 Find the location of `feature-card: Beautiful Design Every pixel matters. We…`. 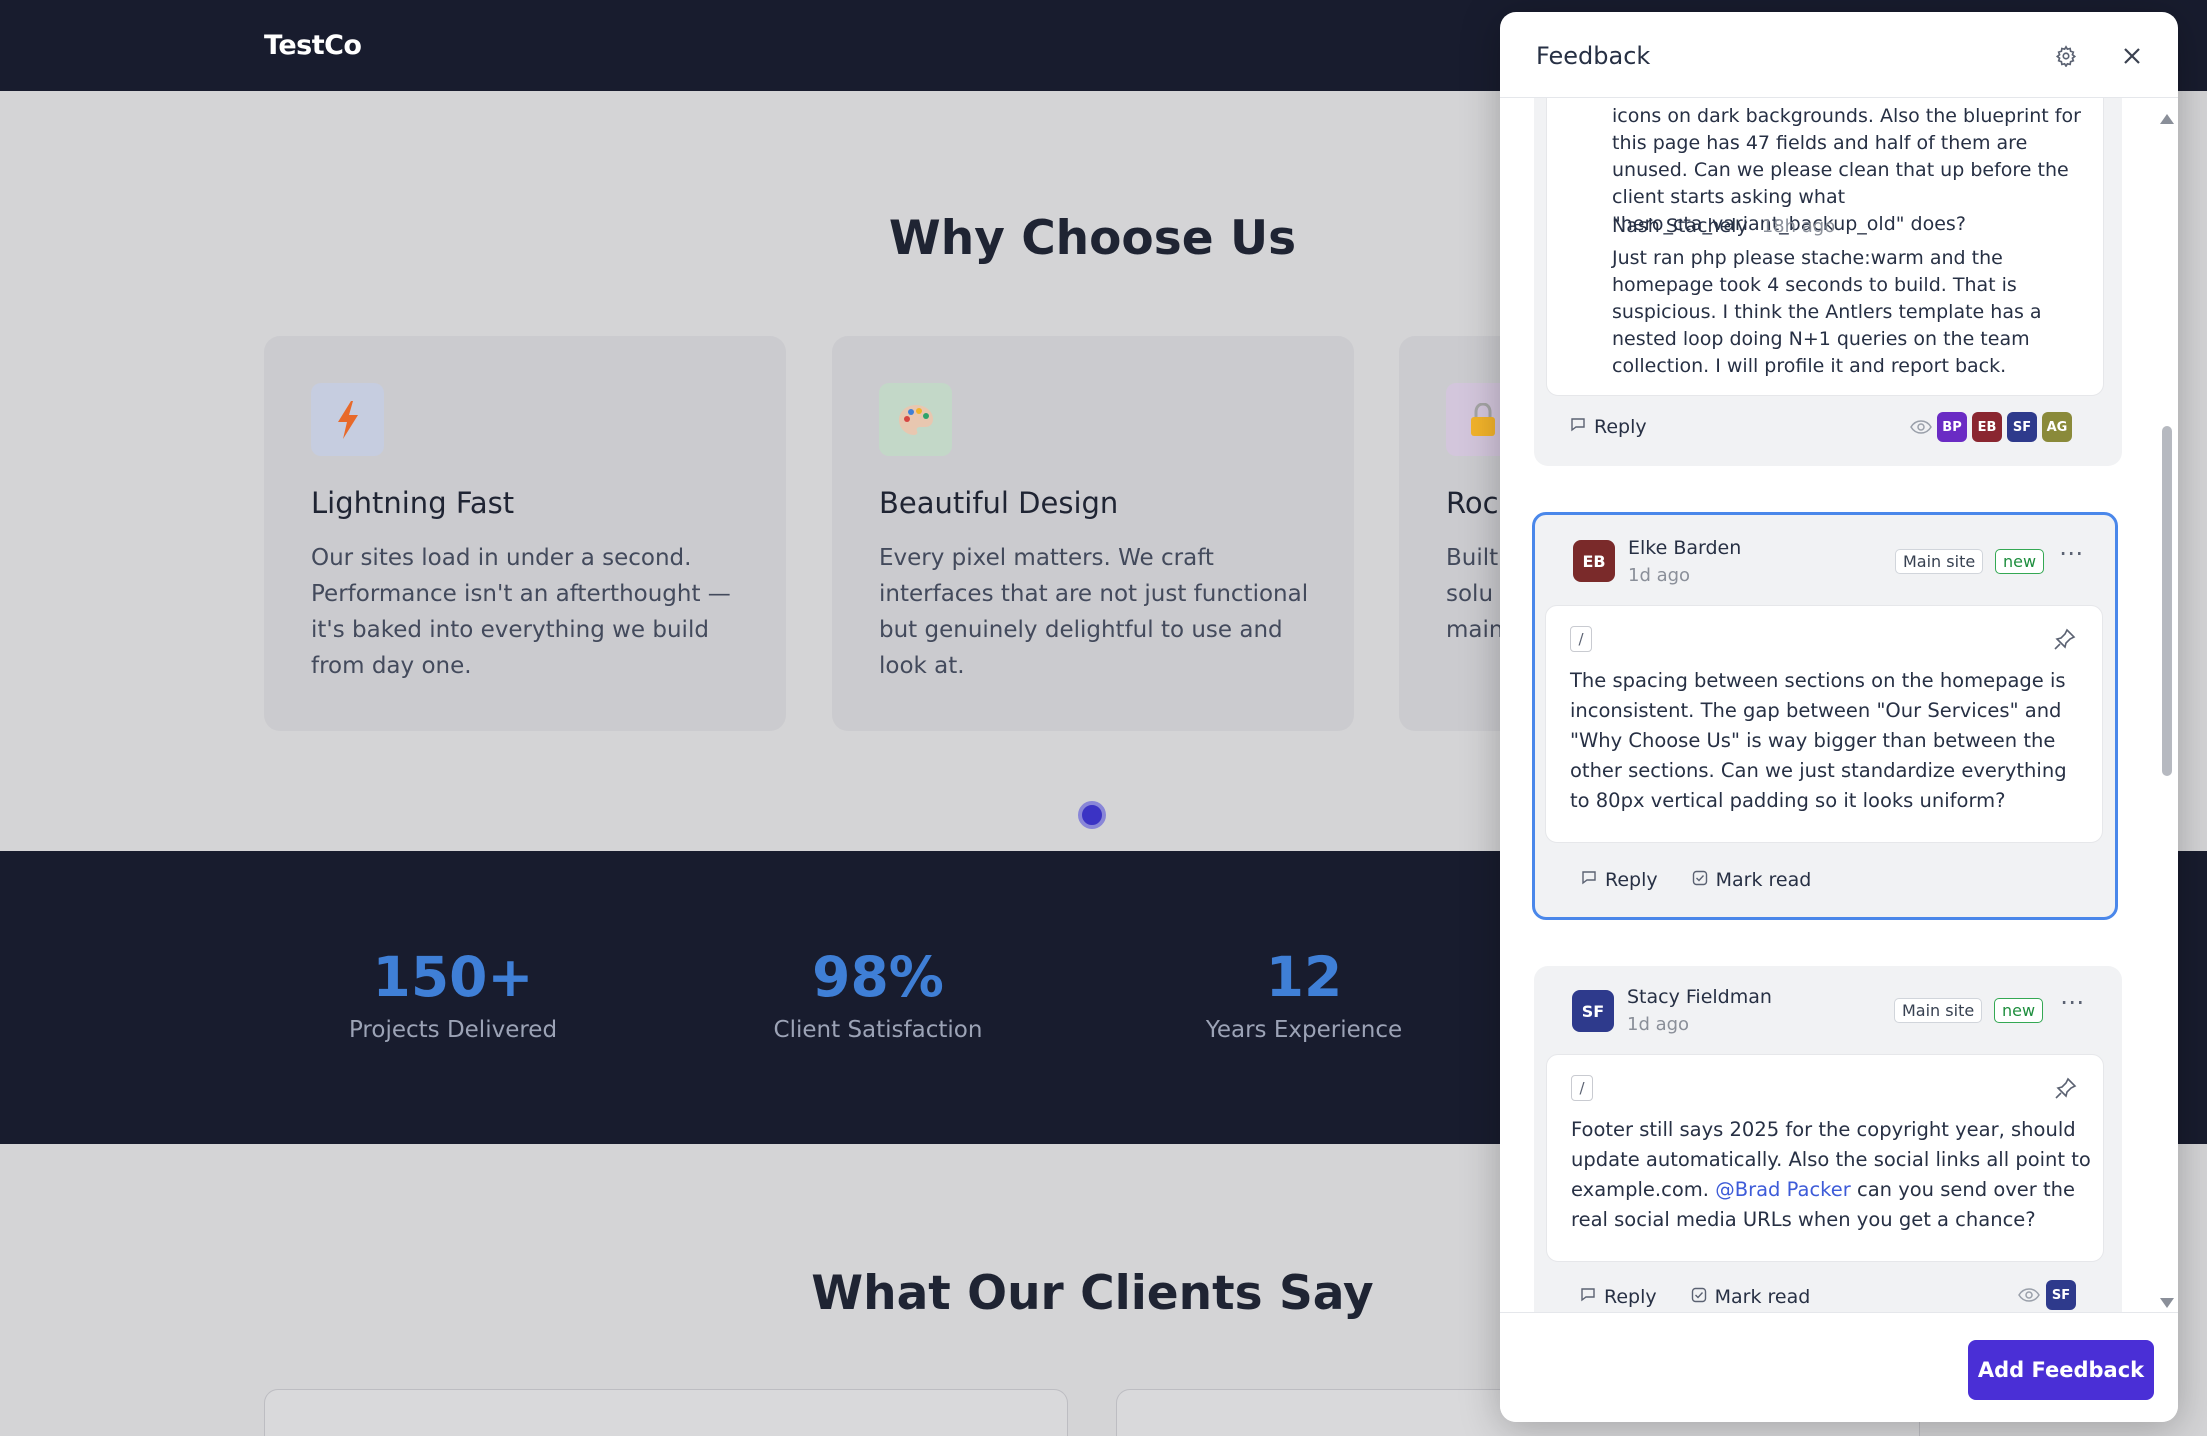

feature-card: Beautiful Design Every pixel matters. We… is located at coordinates (1093, 533).